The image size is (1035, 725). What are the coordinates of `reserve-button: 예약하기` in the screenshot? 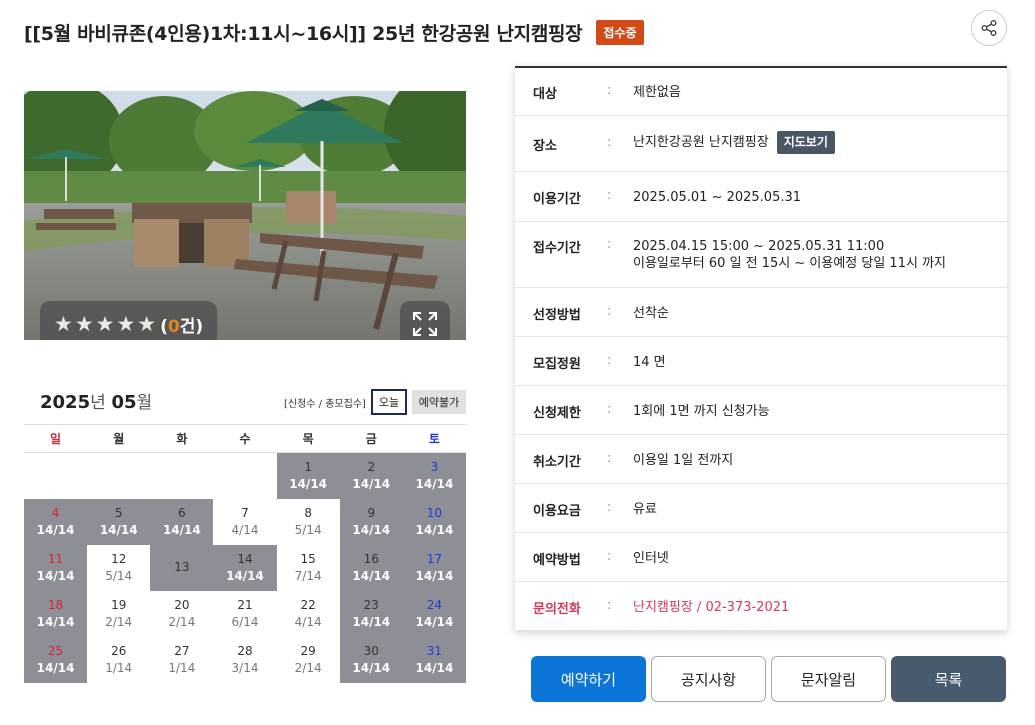 It's located at (588, 679).